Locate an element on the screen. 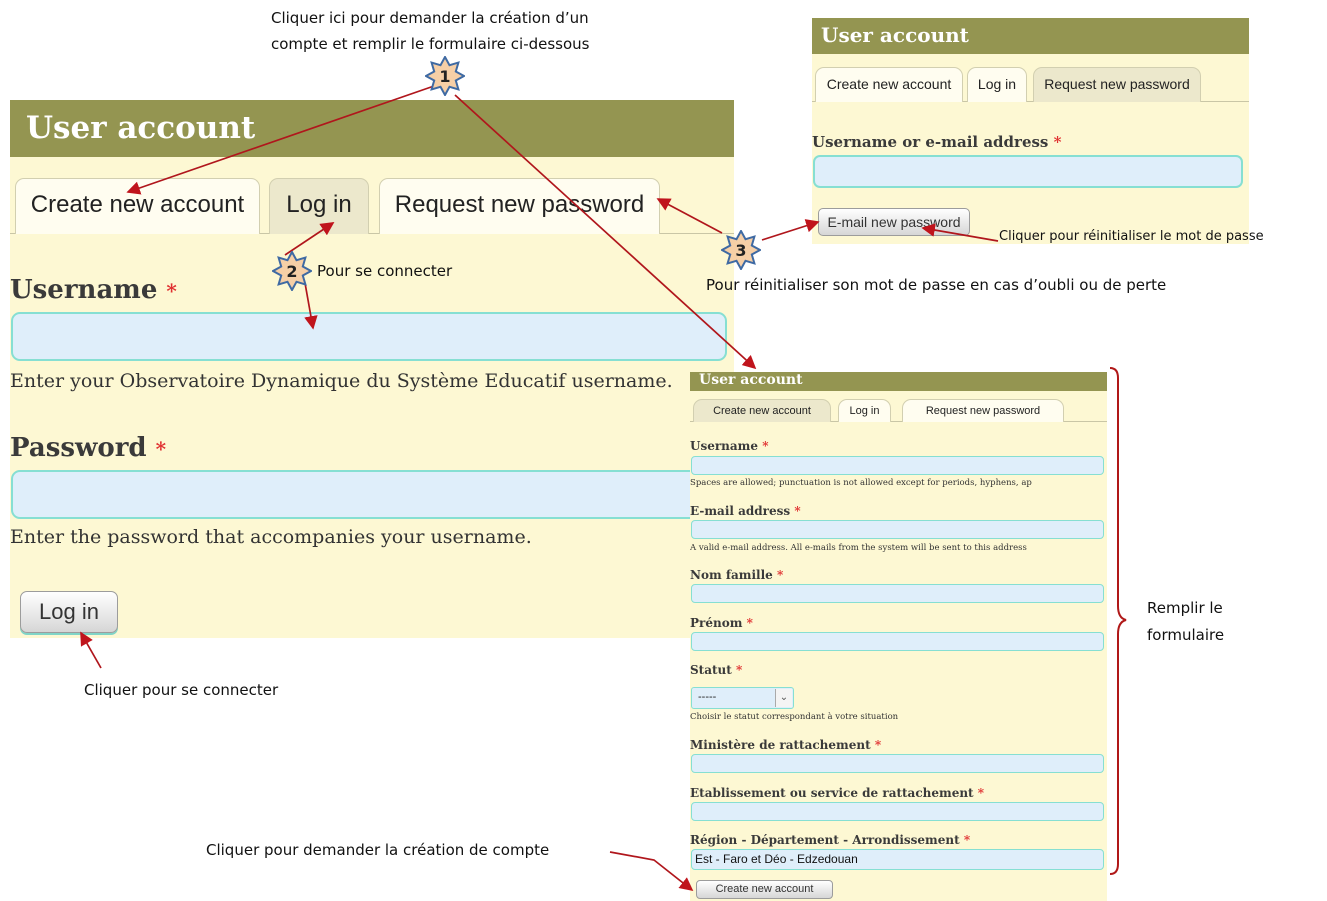  arrow-step3-to-reset-form is located at coordinates (790, 230).